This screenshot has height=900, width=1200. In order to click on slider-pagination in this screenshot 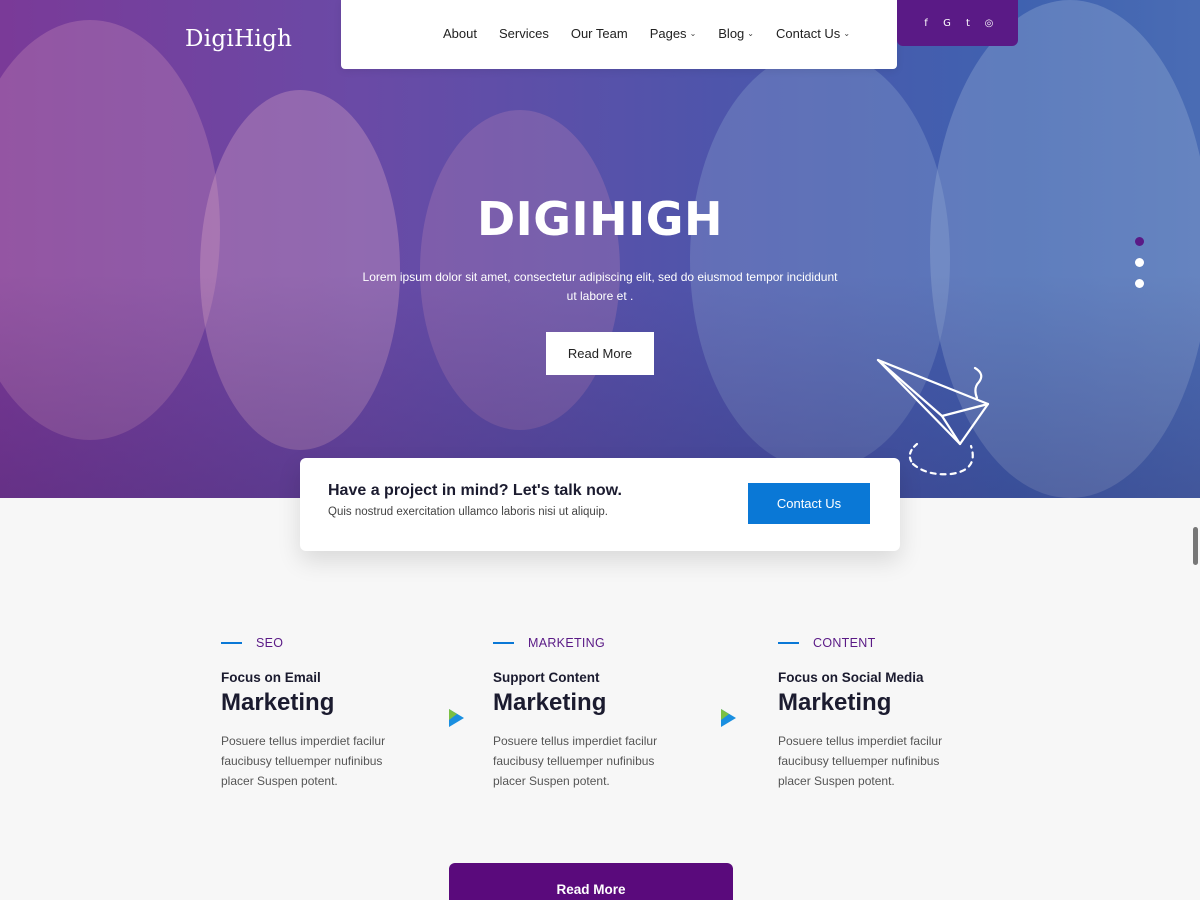, I will do `click(1139, 262)`.